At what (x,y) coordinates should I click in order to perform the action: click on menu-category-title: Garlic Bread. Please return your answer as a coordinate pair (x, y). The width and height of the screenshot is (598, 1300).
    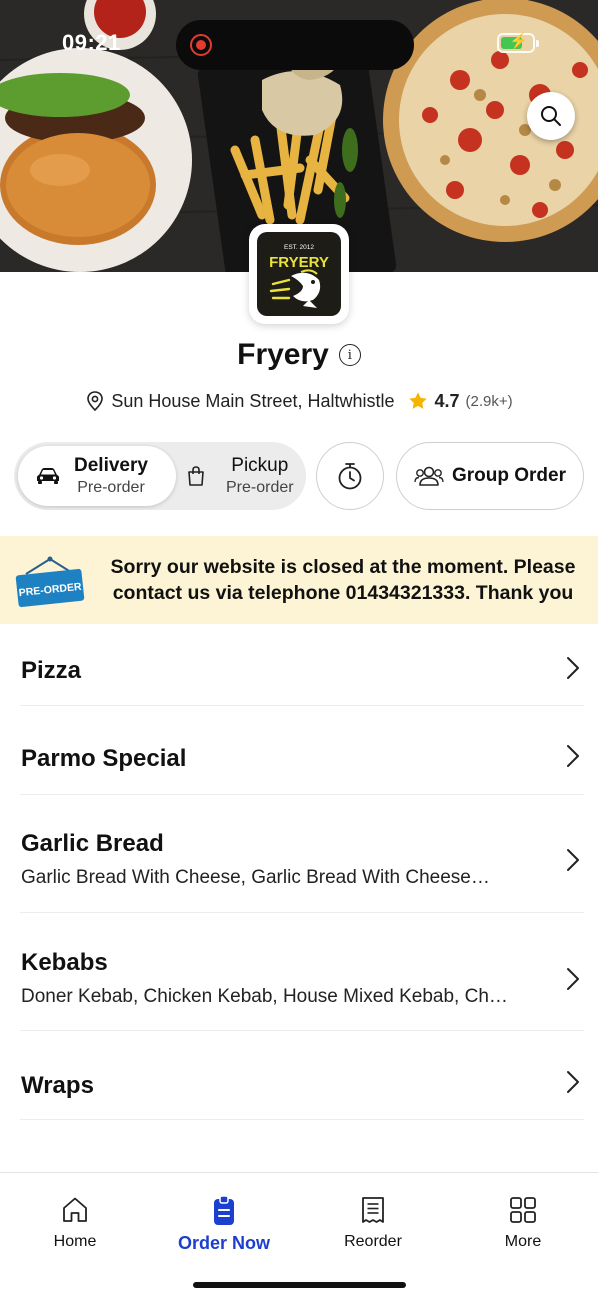
    Looking at the image, I should click on (92, 843).